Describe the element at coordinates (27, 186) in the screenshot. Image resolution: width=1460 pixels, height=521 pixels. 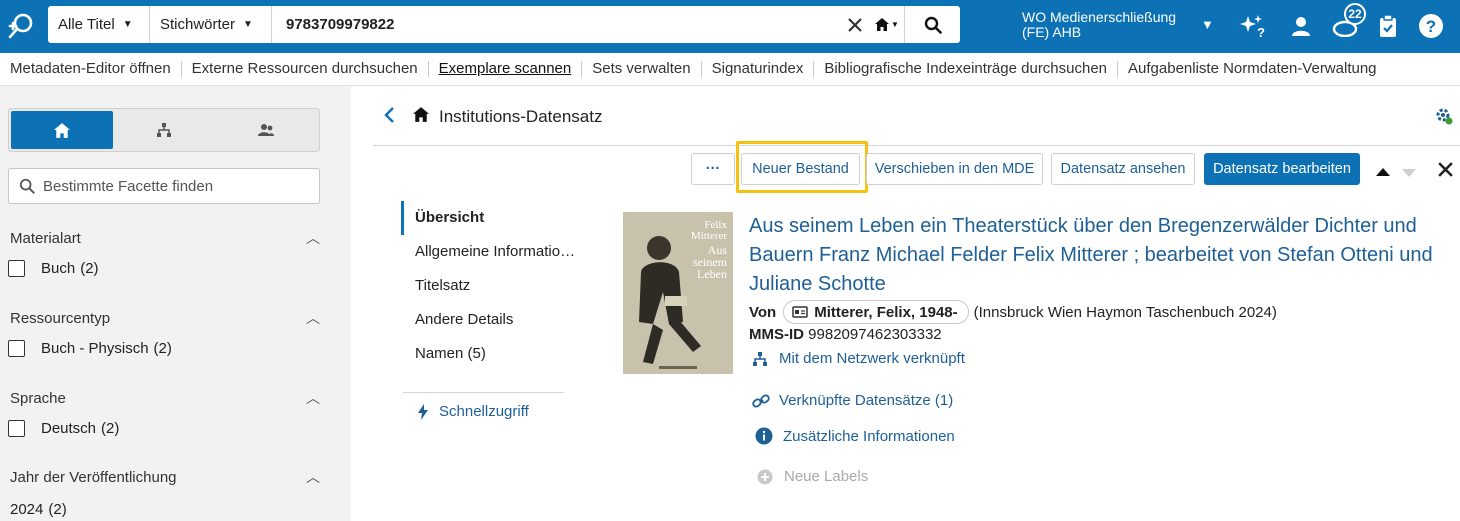
I see `search-icon` at that location.